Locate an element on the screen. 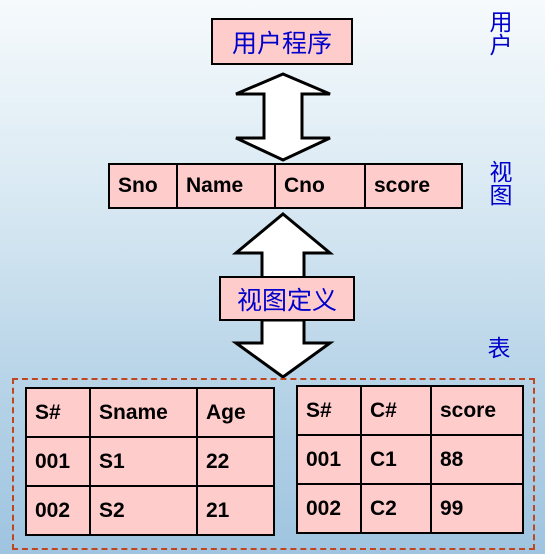 Image resolution: width=545 pixels, height=554 pixels. view-column-cno: Cno is located at coordinates (320, 186).